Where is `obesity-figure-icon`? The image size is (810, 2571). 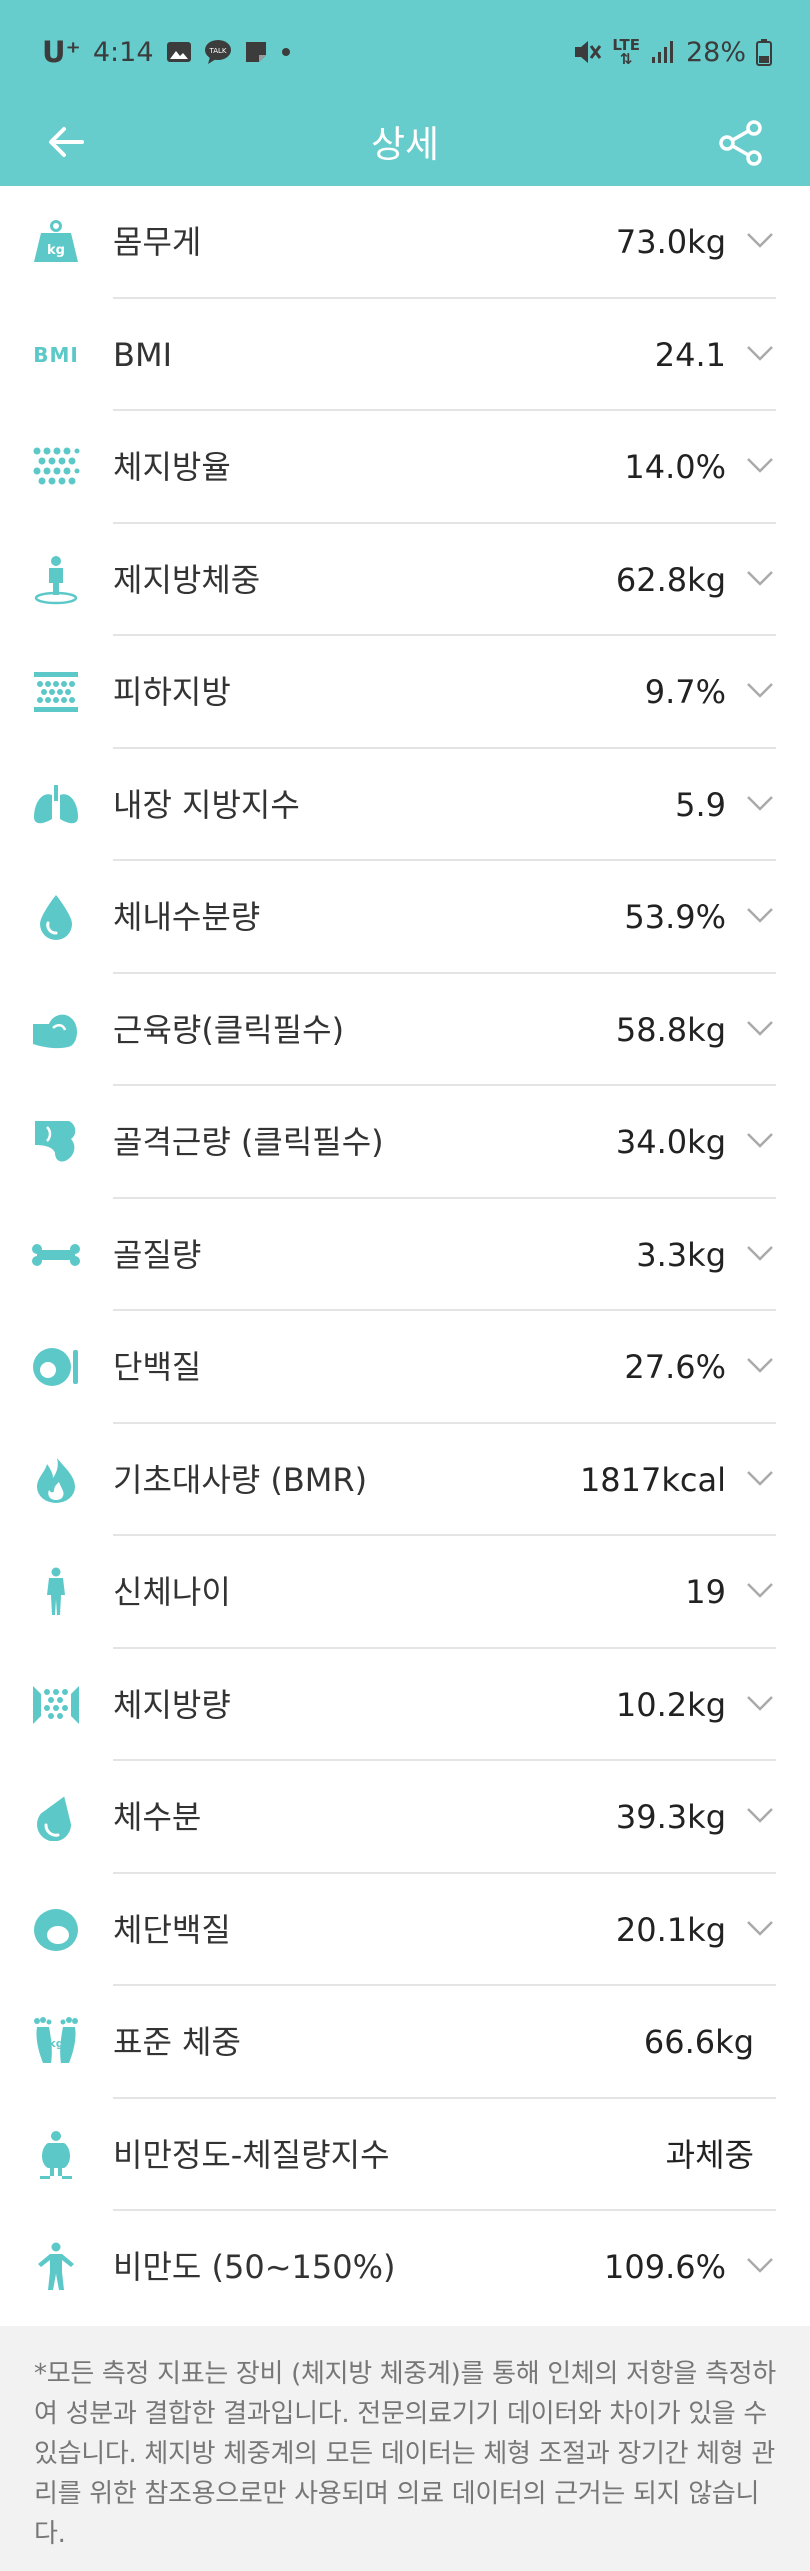 obesity-figure-icon is located at coordinates (56, 2155).